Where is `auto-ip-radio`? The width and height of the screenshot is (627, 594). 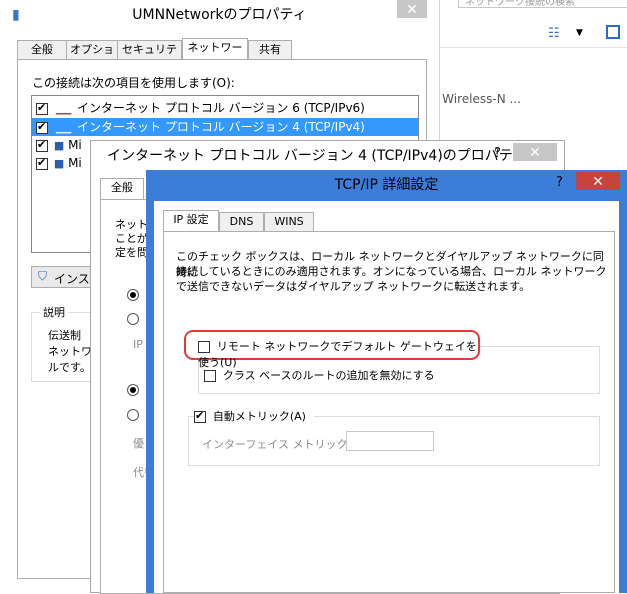
auto-ip-radio is located at coordinates (133, 295).